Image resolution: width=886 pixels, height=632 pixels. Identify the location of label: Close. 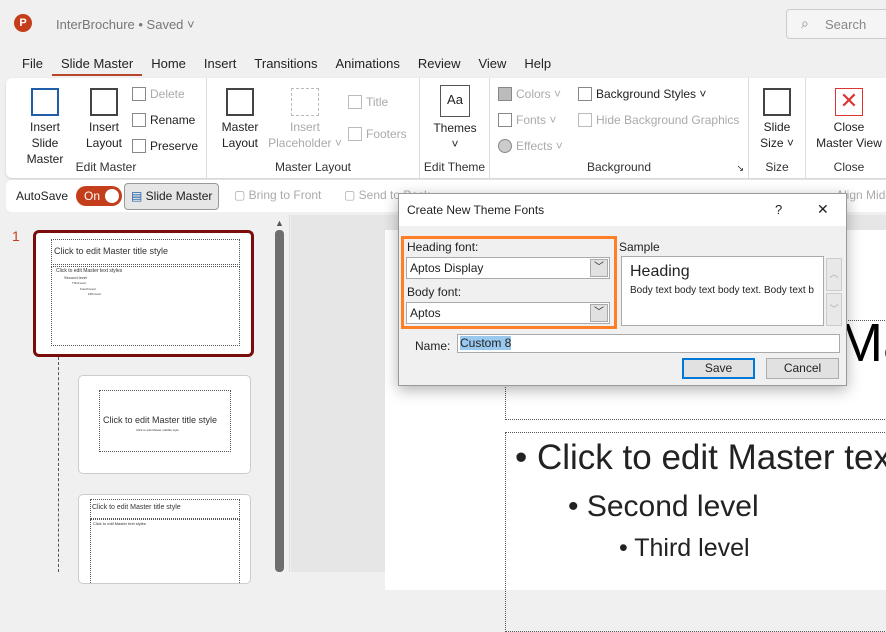
(849, 127).